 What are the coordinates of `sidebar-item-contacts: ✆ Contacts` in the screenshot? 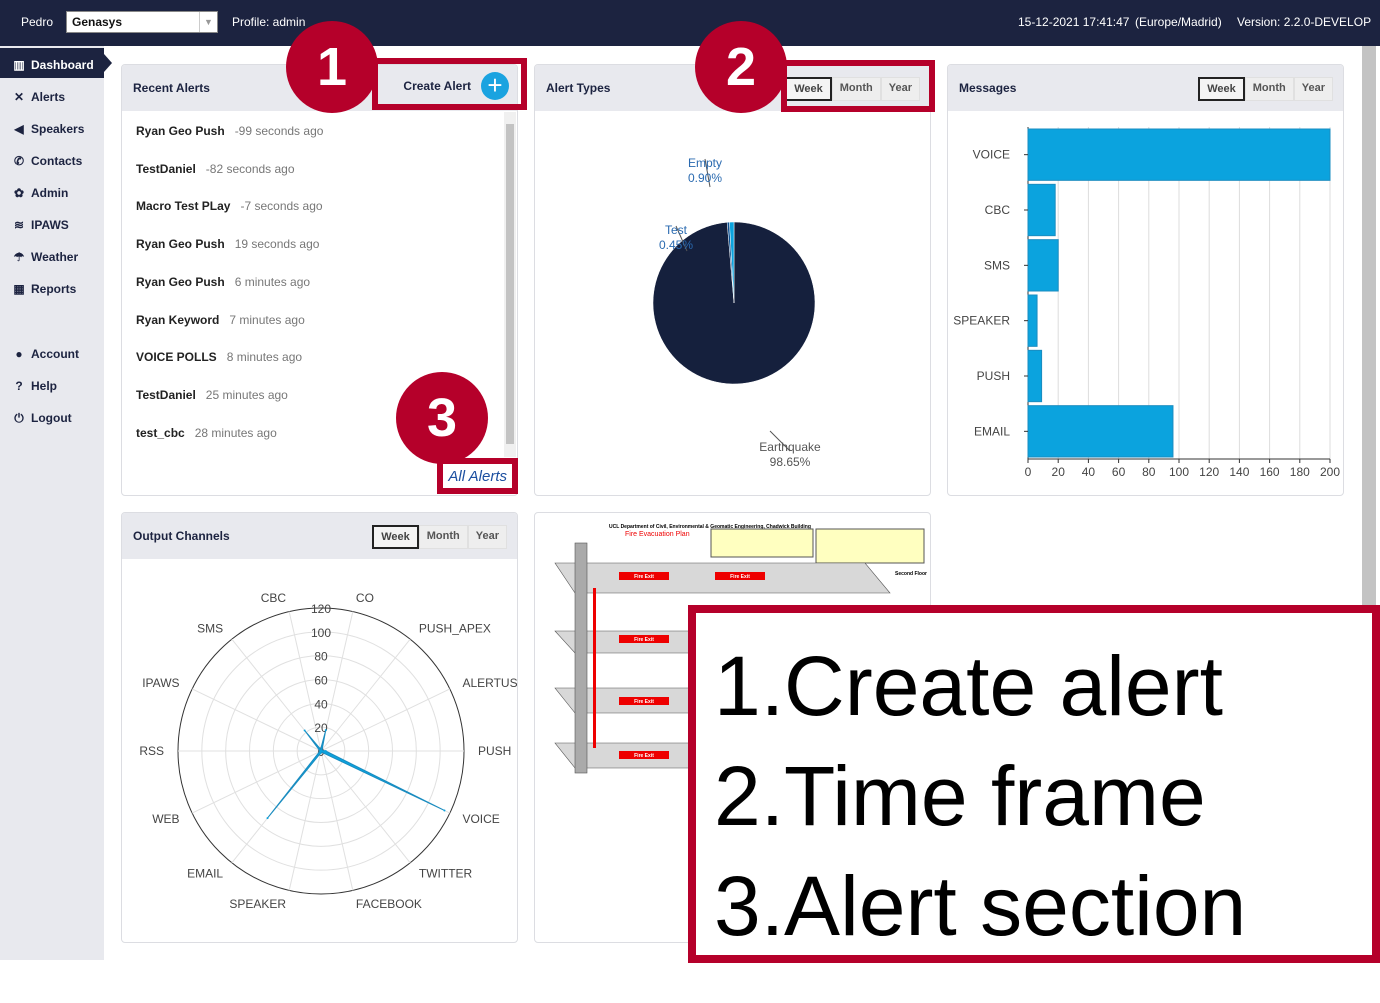 It's located at (52, 159).